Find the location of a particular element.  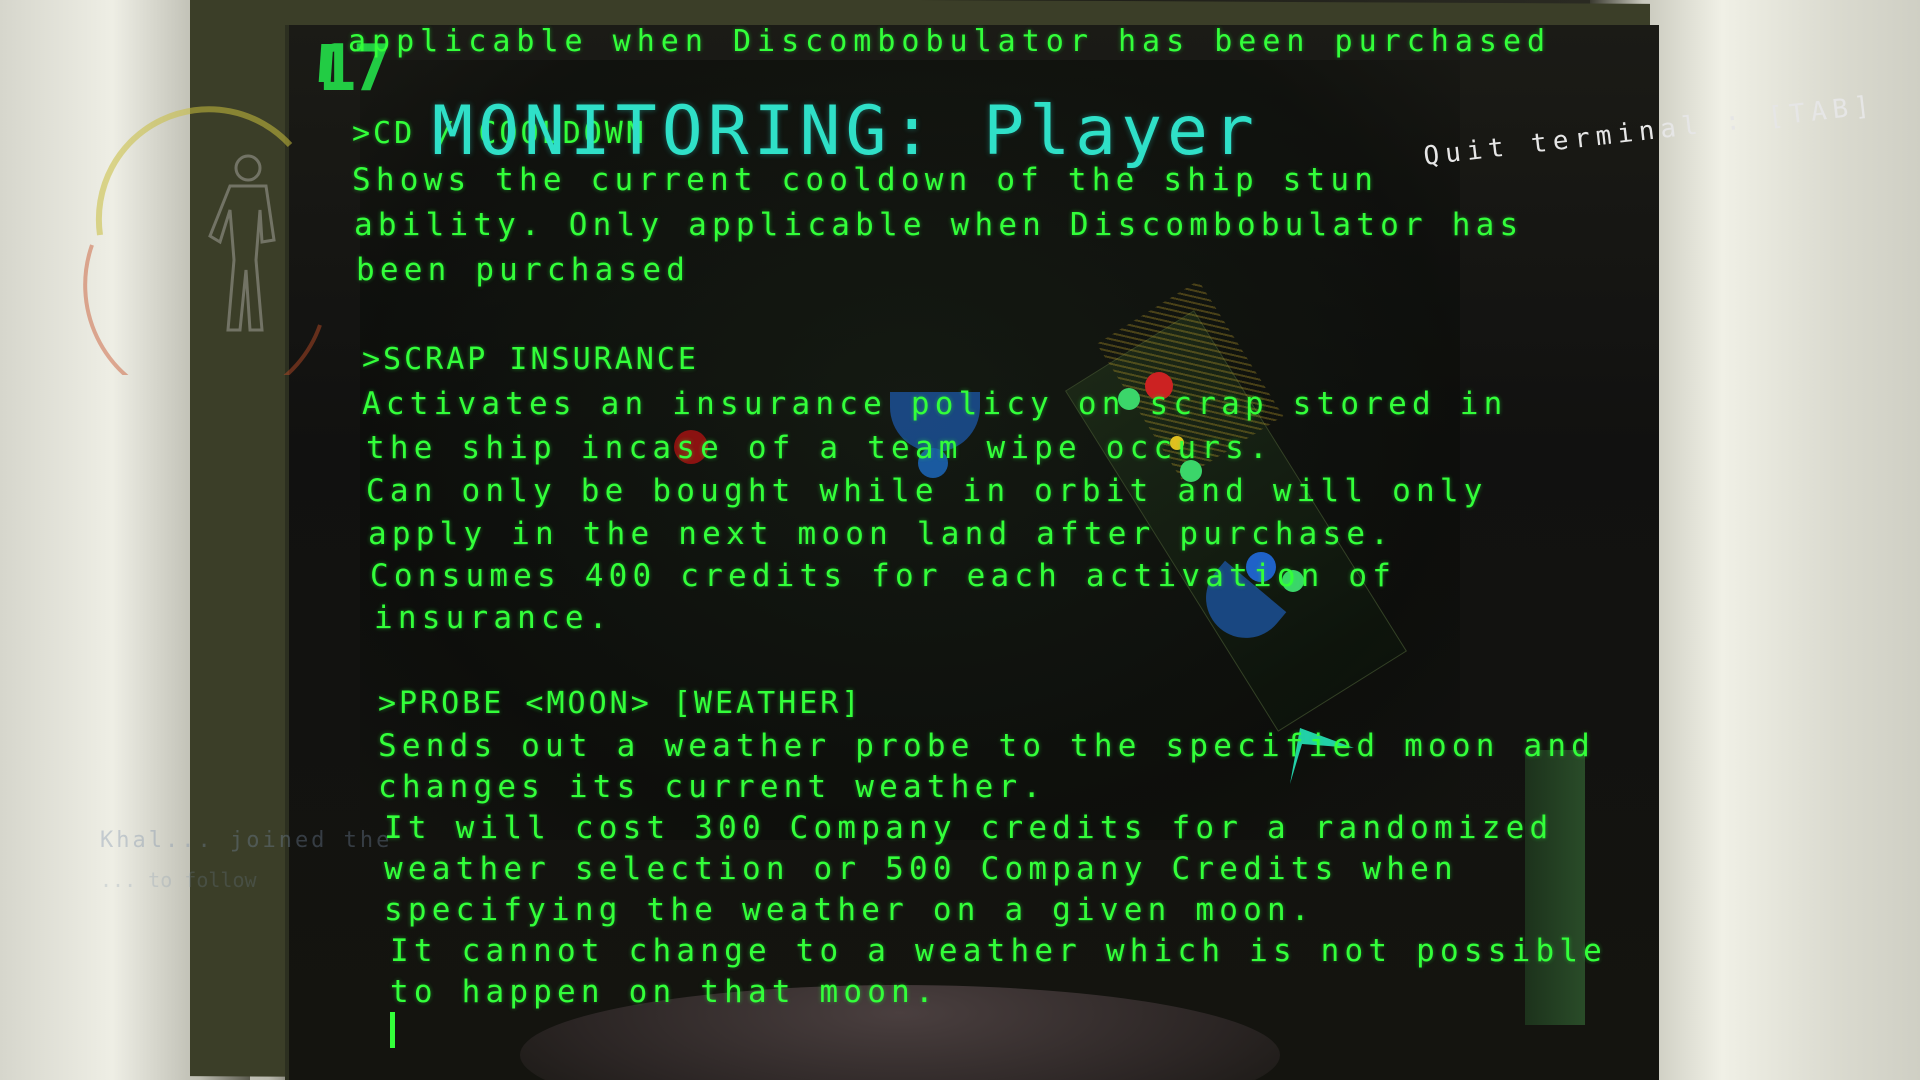

monitoring-title: MONITORING: Player is located at coordinates (845, 131).